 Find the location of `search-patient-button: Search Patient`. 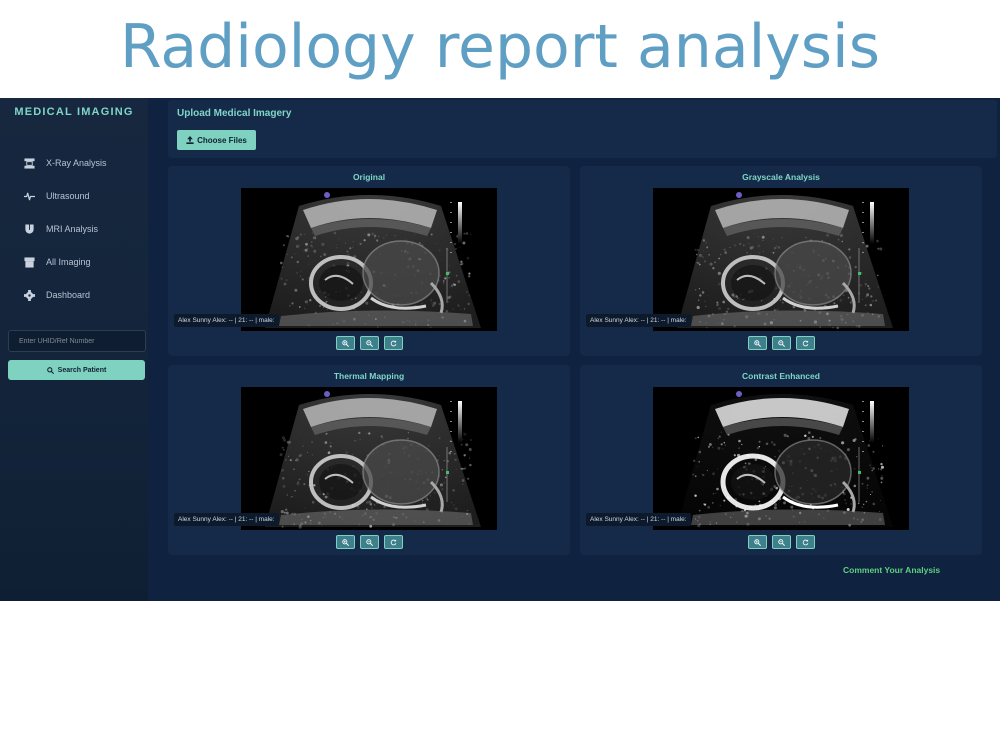

search-patient-button: Search Patient is located at coordinates (76, 370).